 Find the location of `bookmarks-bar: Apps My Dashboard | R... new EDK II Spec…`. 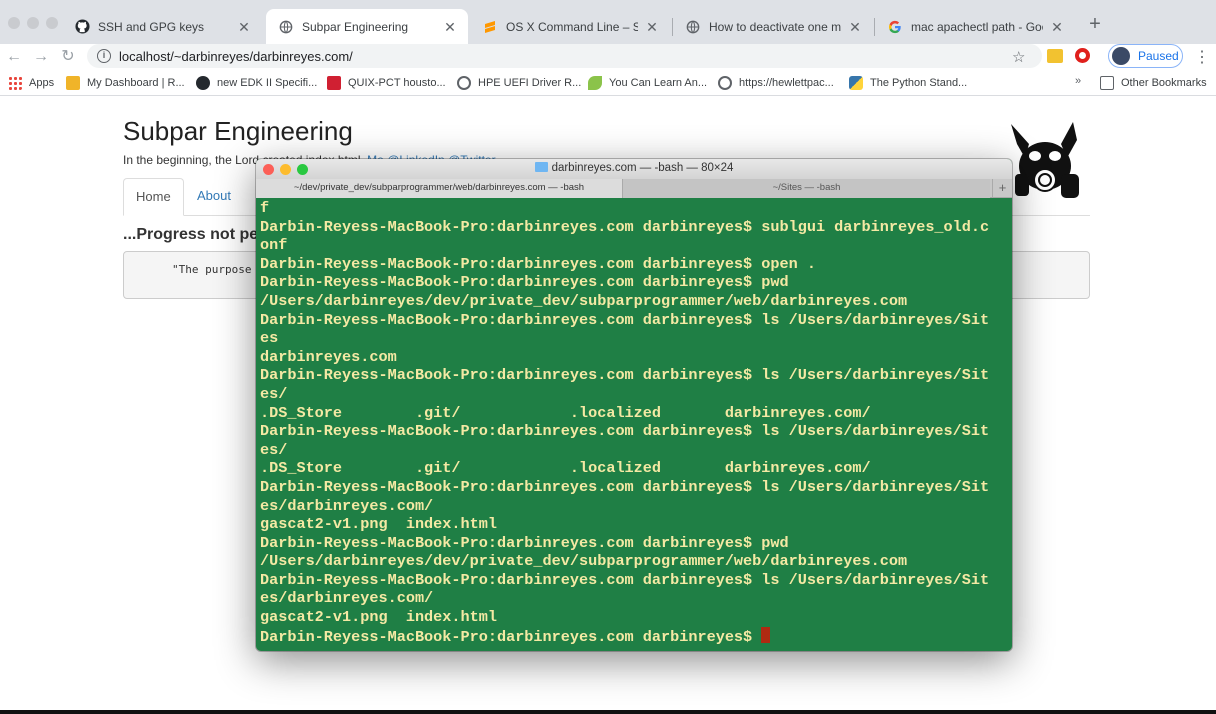

bookmarks-bar: Apps My Dashboard | R... new EDK II Spec… is located at coordinates (608, 83).